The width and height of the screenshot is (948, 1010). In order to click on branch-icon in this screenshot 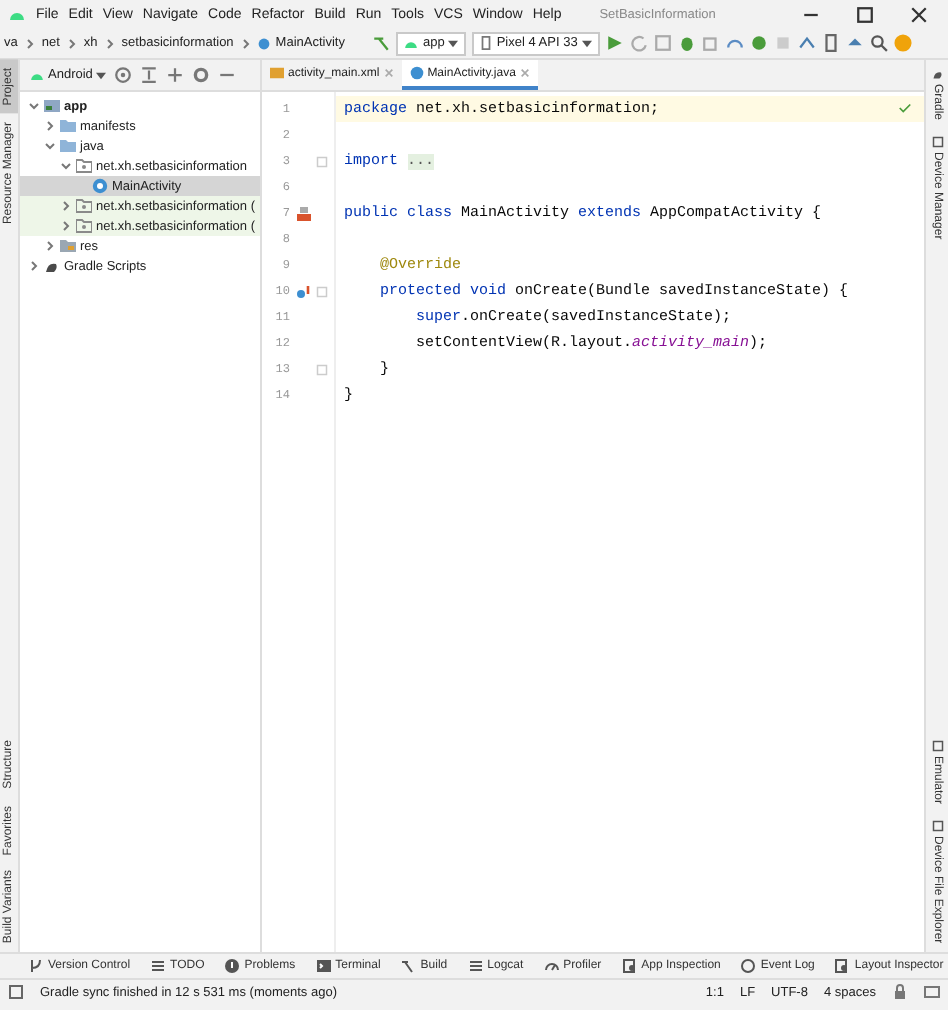, I will do `click(36, 966)`.